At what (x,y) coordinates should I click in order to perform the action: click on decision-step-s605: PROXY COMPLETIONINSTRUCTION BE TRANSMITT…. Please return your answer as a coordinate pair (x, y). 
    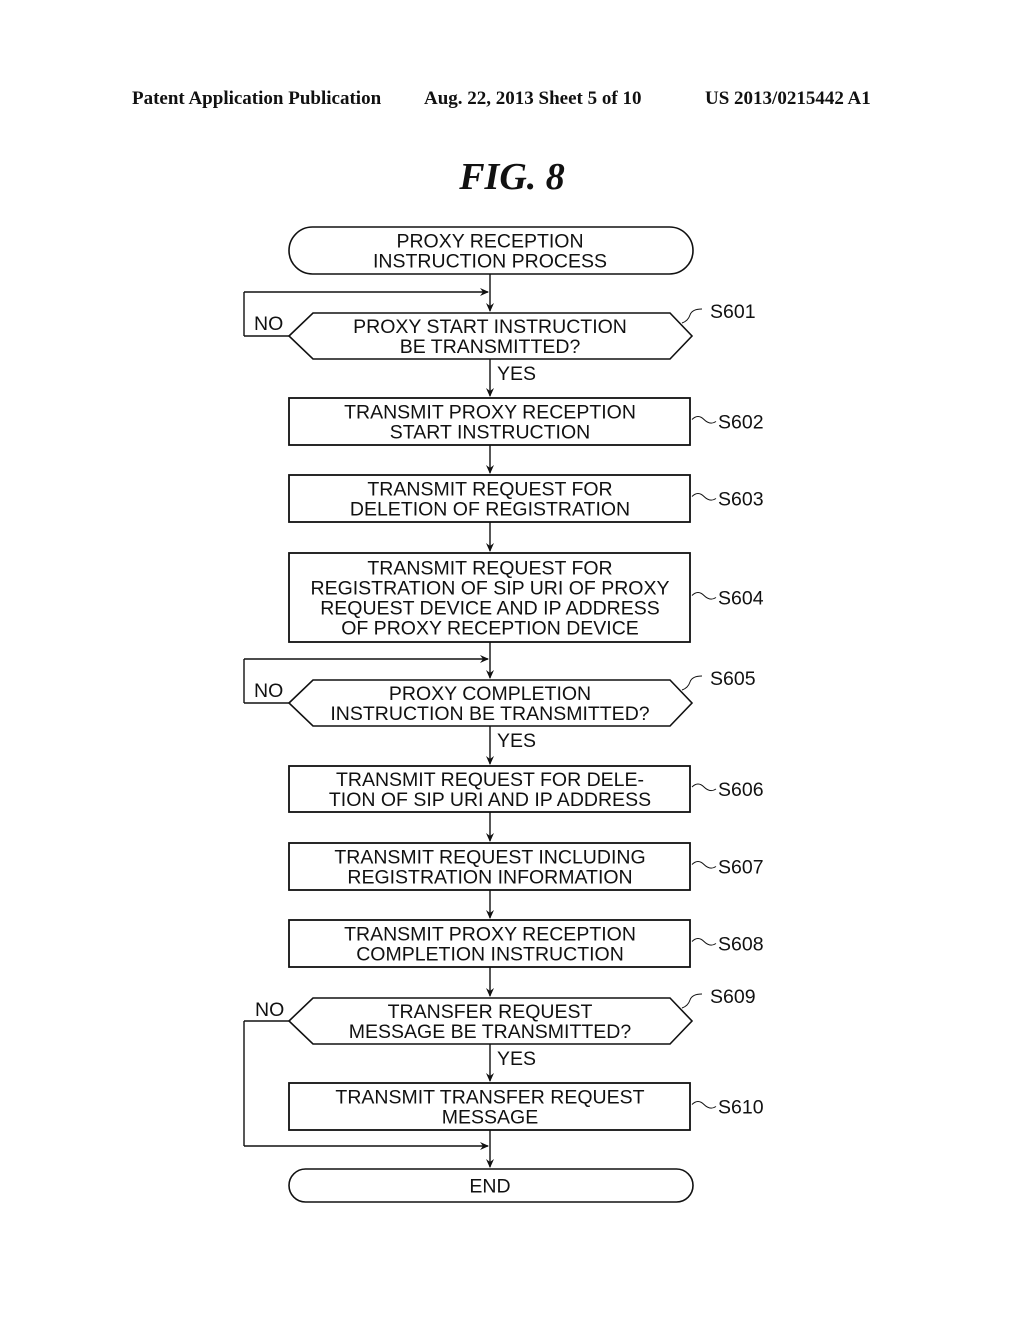
    Looking at the image, I should click on (521, 697).